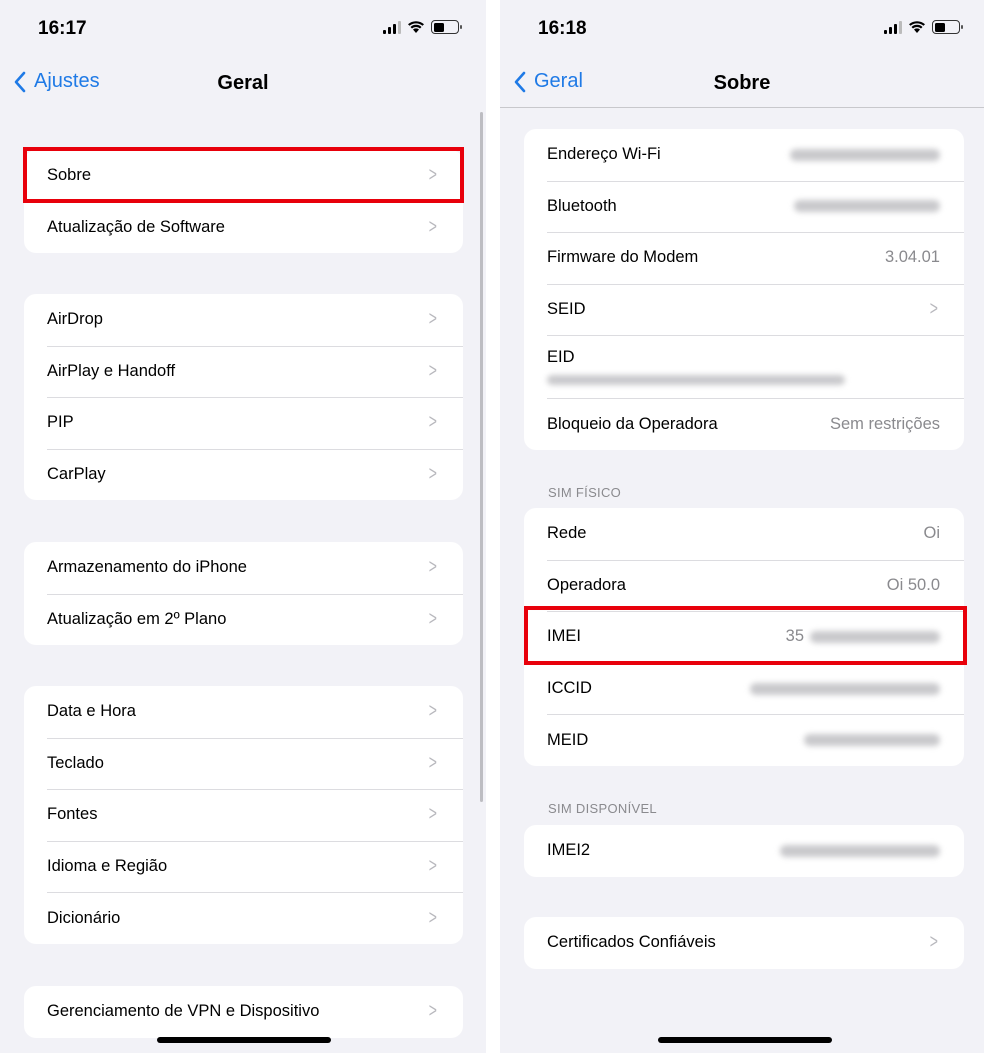 The width and height of the screenshot is (984, 1053). Describe the element at coordinates (744, 309) in the screenshot. I see `row-seid: SEID >` at that location.